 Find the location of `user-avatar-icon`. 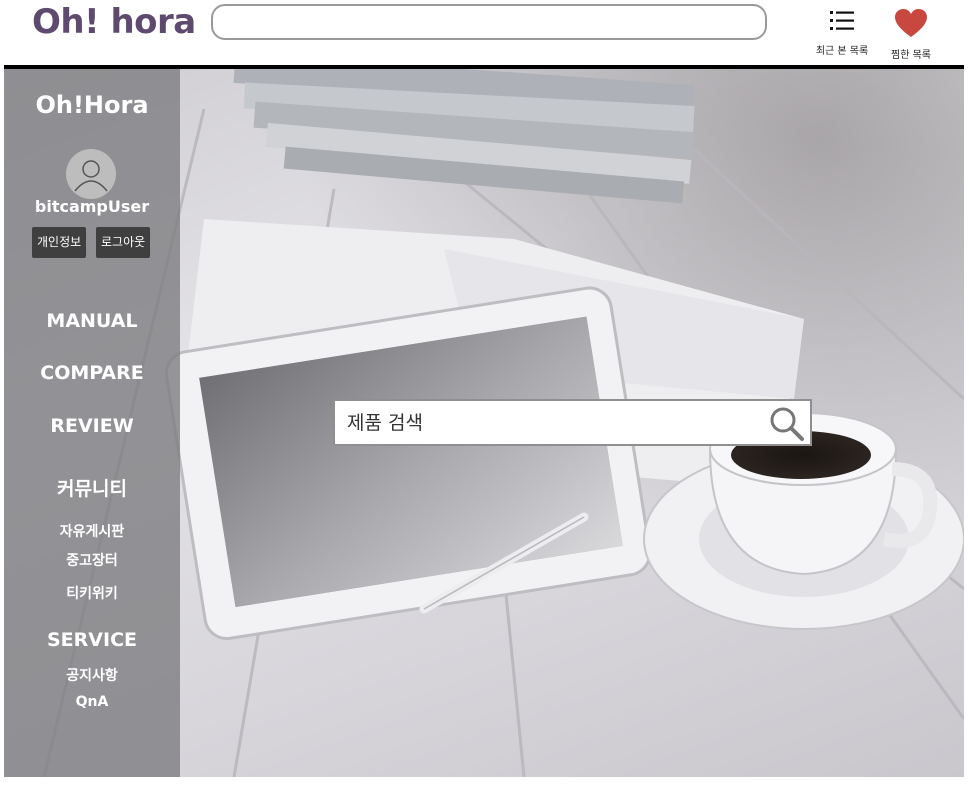

user-avatar-icon is located at coordinates (91, 174).